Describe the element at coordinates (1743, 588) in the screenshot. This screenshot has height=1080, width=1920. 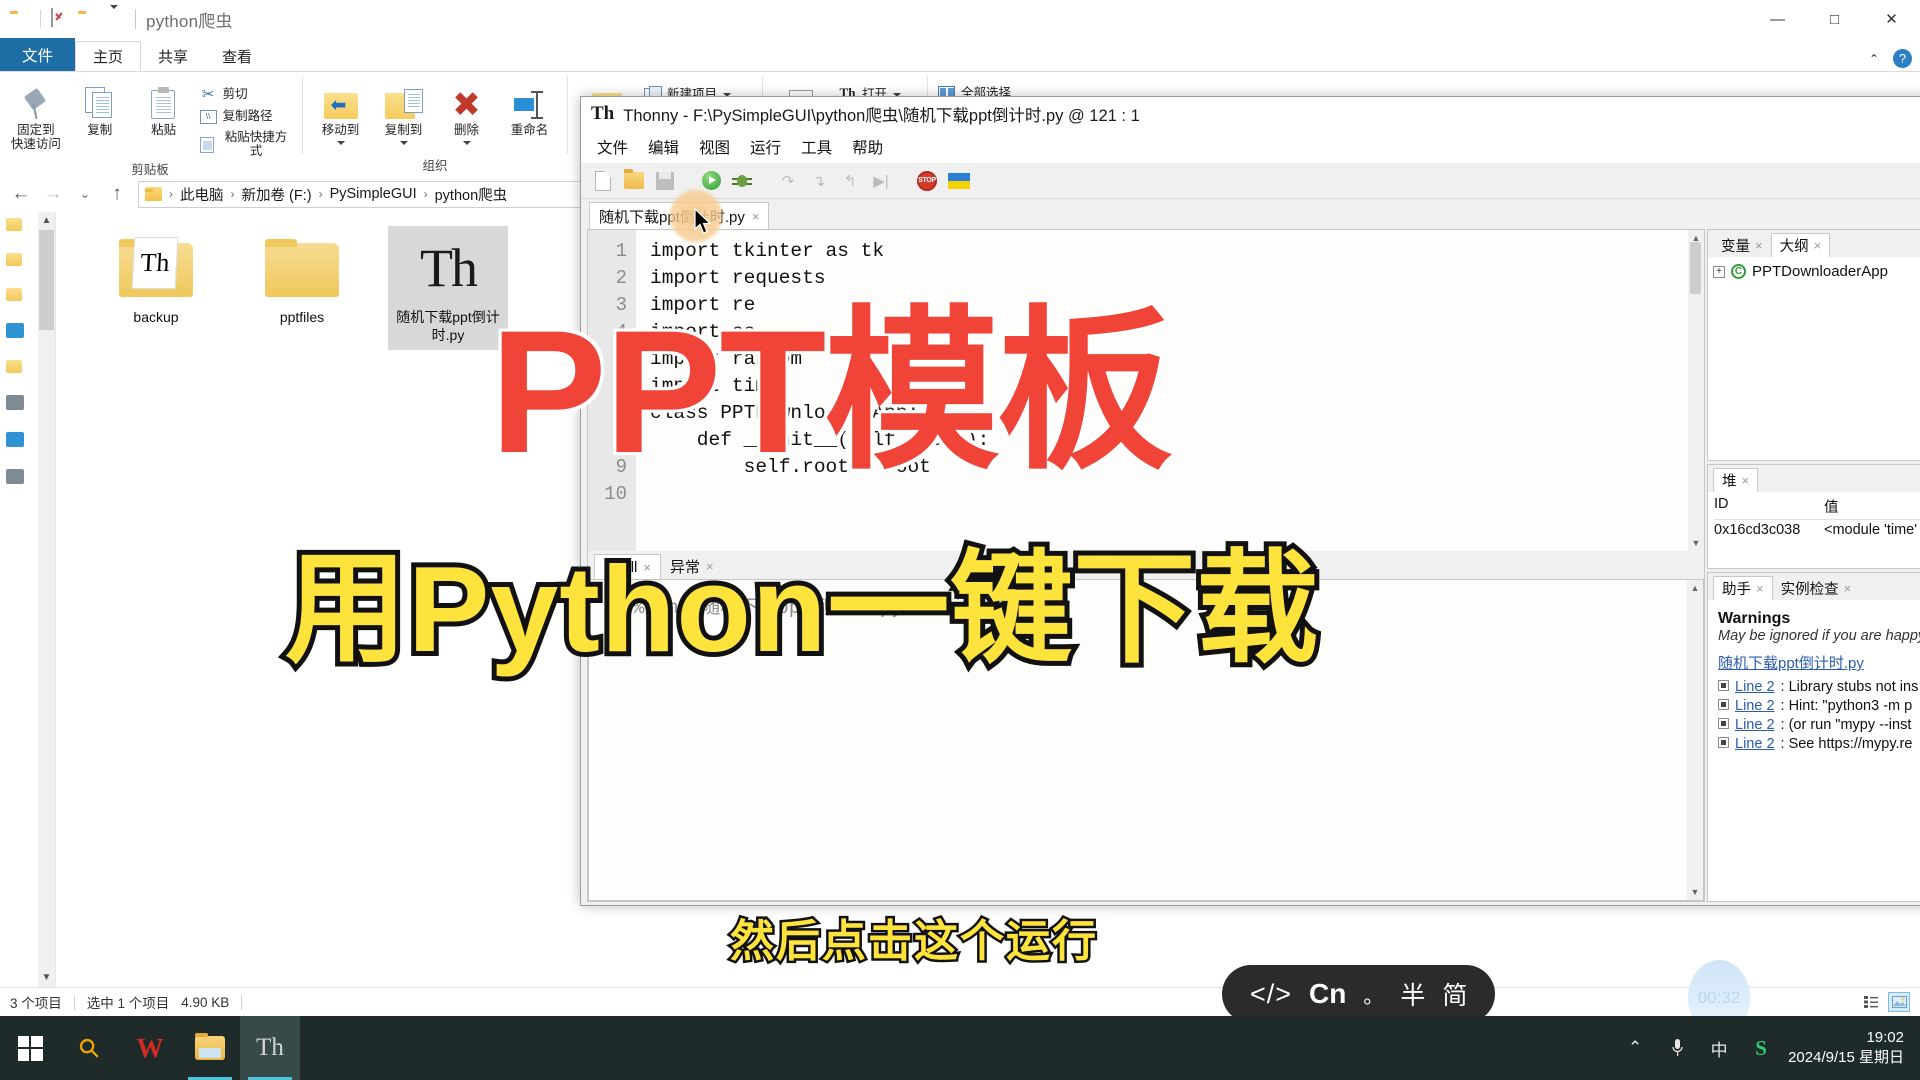
I see `tab-assistant: 助手 ×` at that location.